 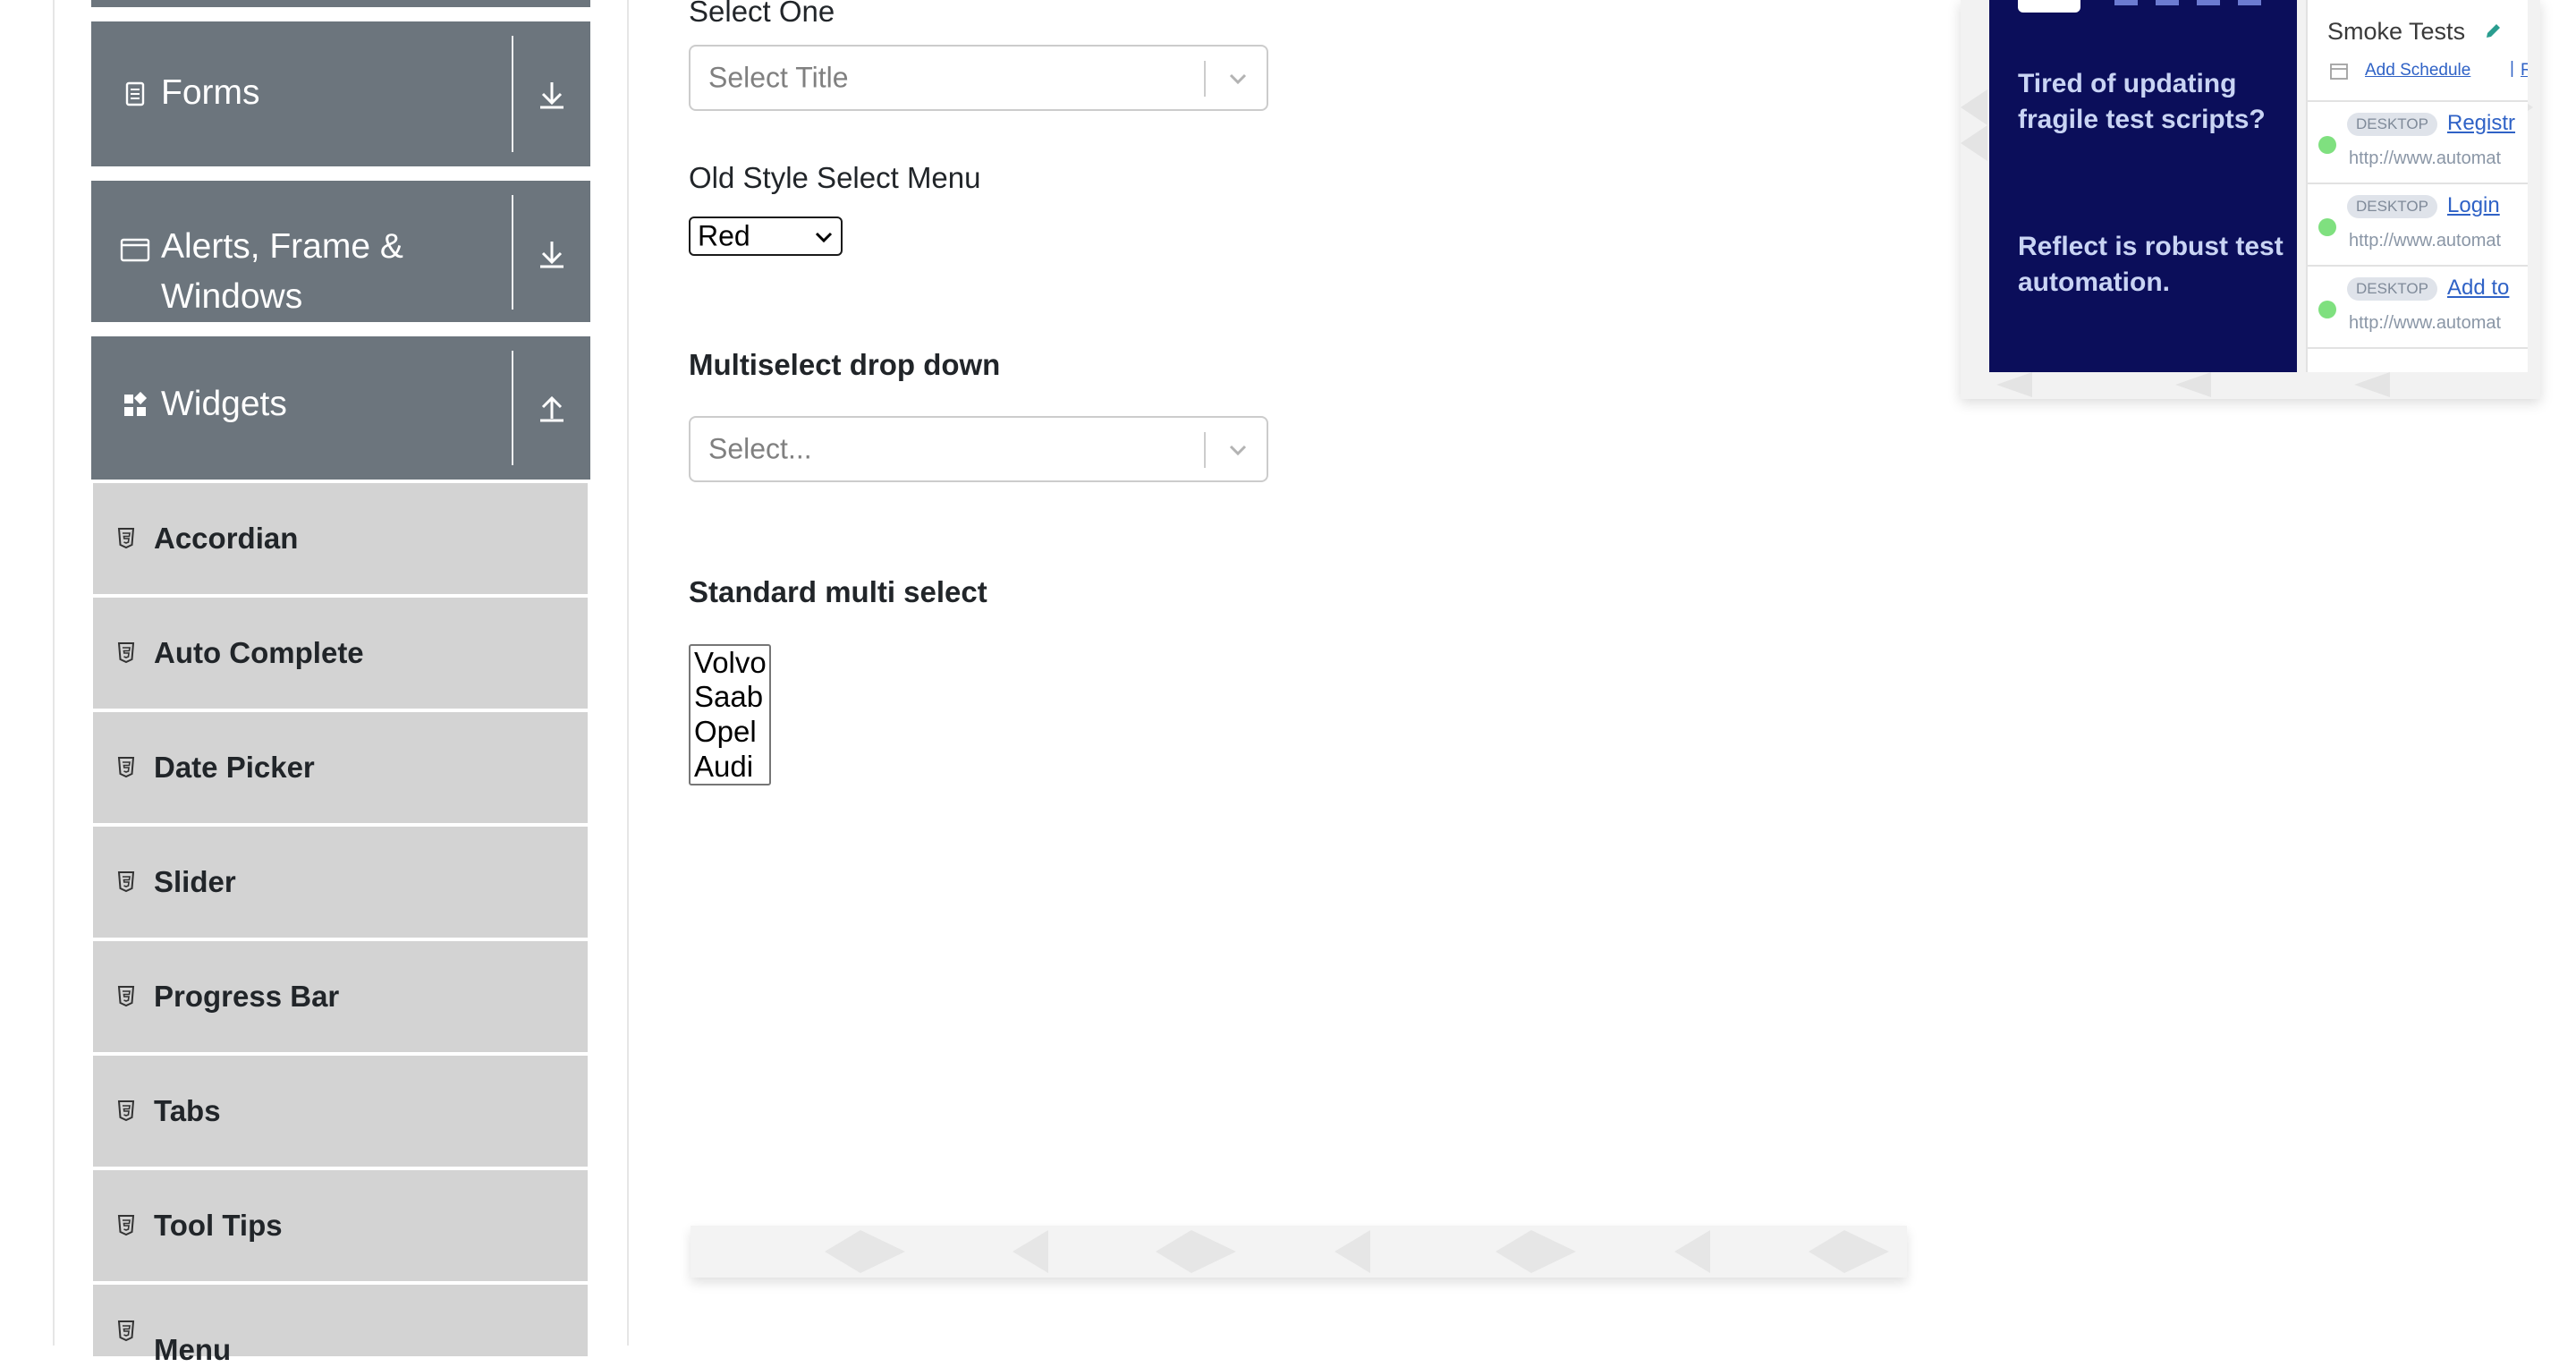 What do you see at coordinates (552, 407) in the screenshot?
I see `upload-arrow-icon` at bounding box center [552, 407].